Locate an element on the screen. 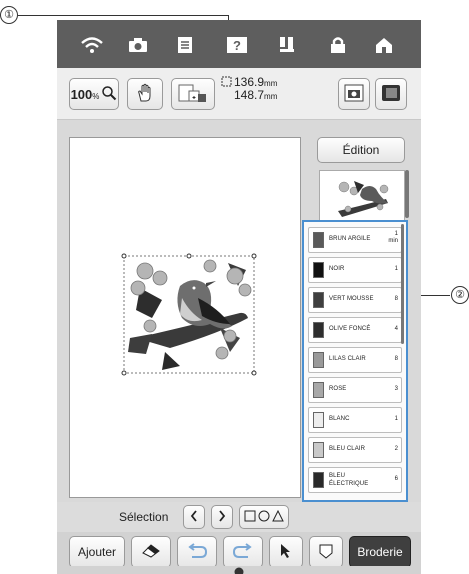 Image resolution: width=469 pixels, height=574 pixels. square-circle-triangle-icon is located at coordinates (264, 517).